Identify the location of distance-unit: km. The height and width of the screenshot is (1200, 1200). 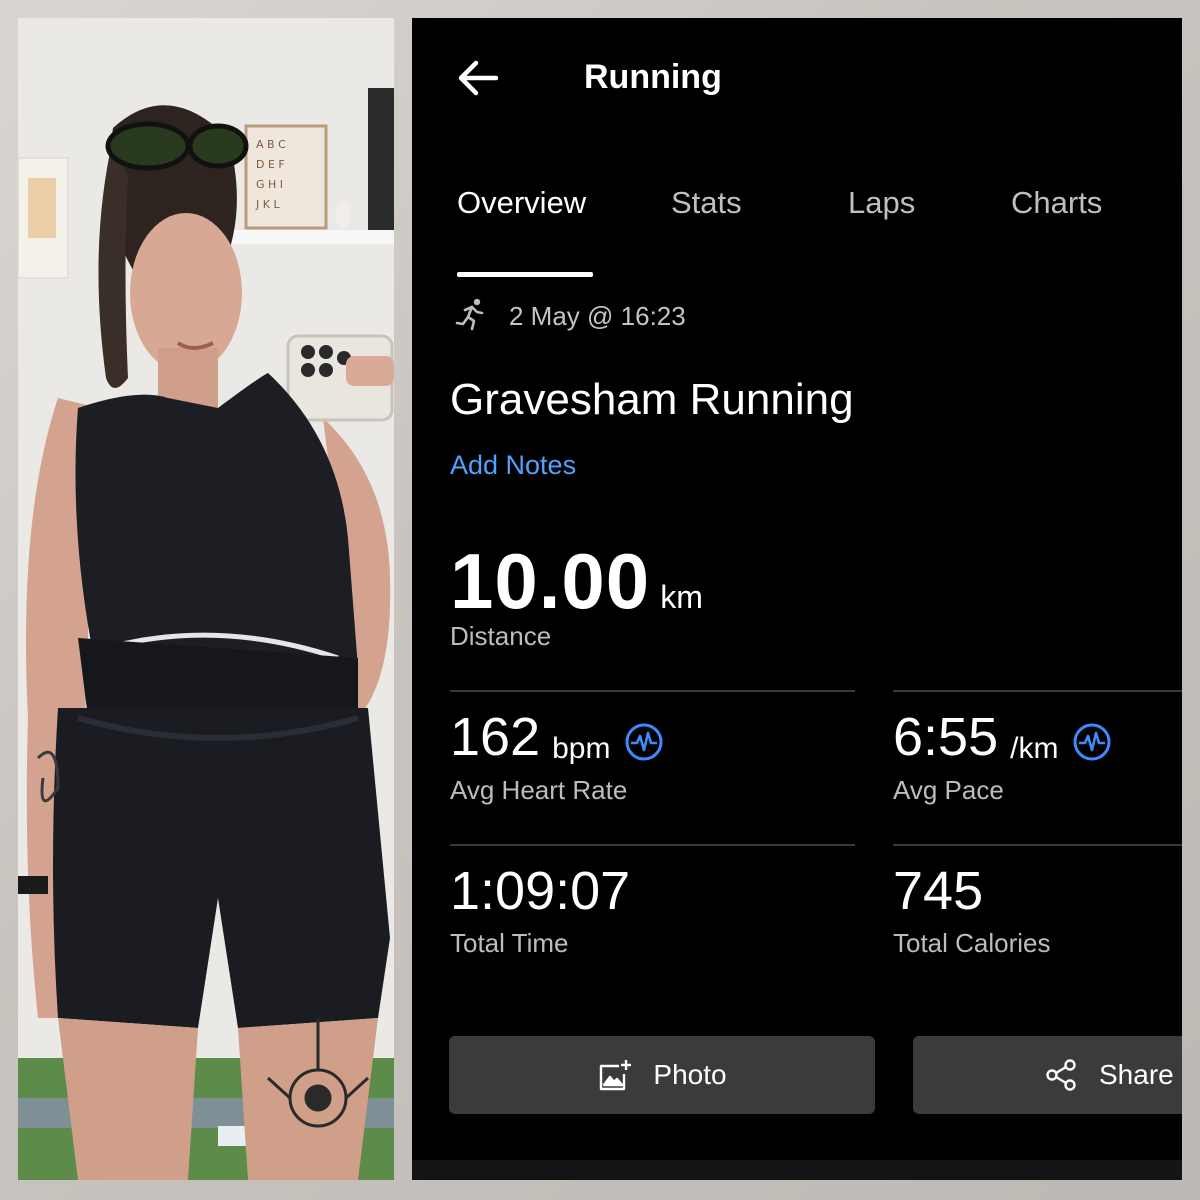
(681, 597).